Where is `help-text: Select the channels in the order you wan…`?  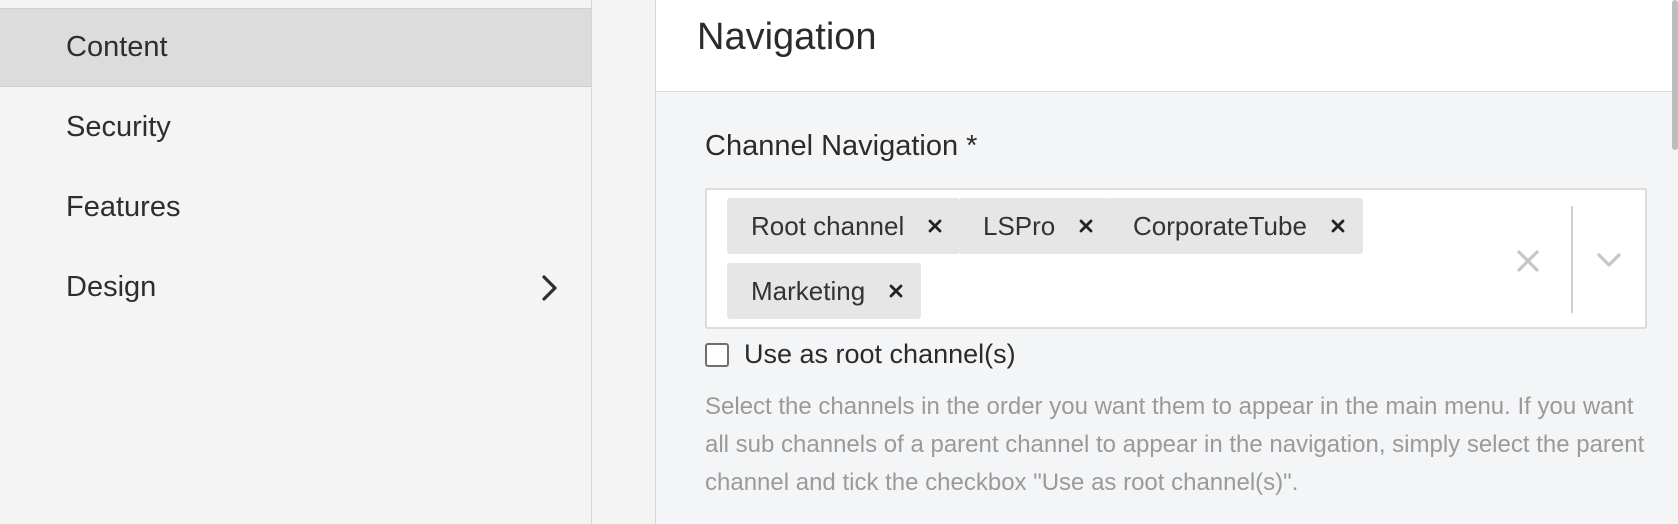 help-text: Select the channels in the order you wan… is located at coordinates (1175, 444).